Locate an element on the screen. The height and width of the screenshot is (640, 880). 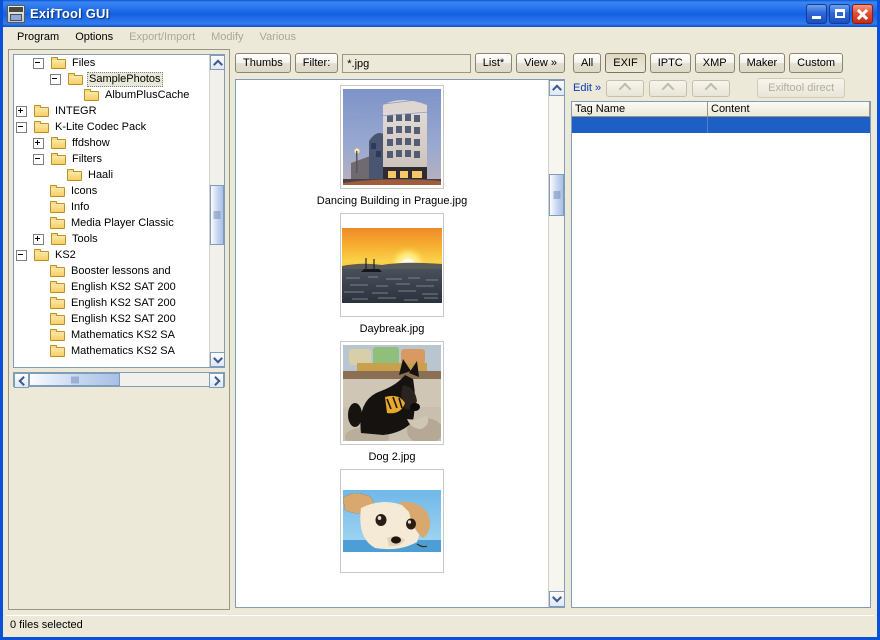
scrollbar-thumb-horizontal is located at coordinates (74, 379).